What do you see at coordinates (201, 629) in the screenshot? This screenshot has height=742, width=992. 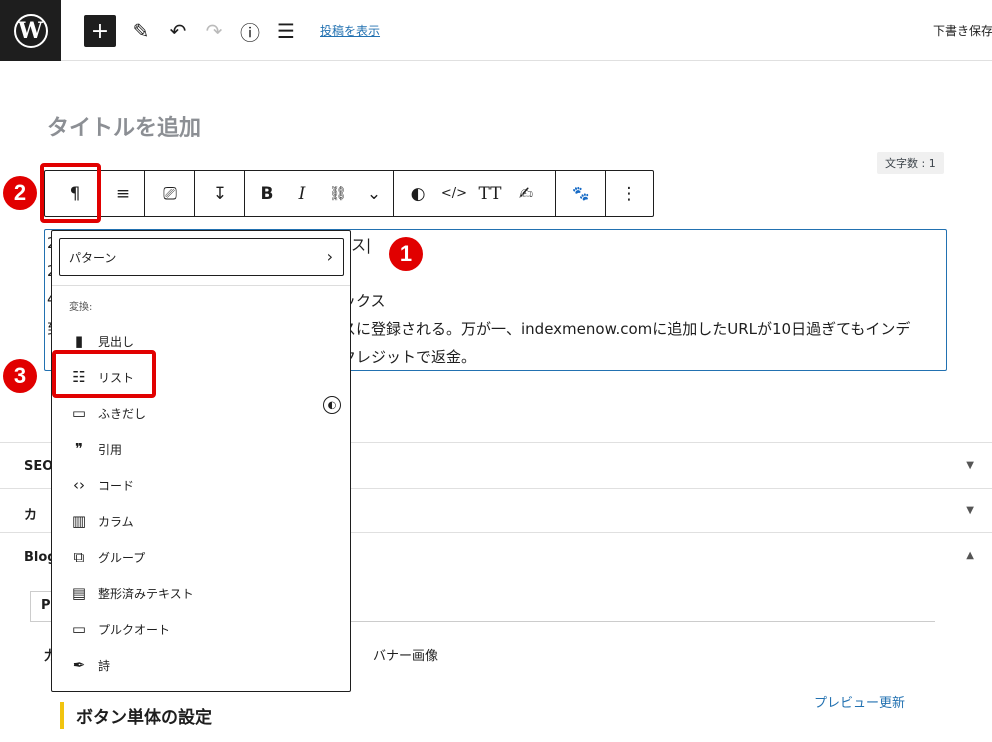 I see `transform-pullquote-item: ▭ プルクオート` at bounding box center [201, 629].